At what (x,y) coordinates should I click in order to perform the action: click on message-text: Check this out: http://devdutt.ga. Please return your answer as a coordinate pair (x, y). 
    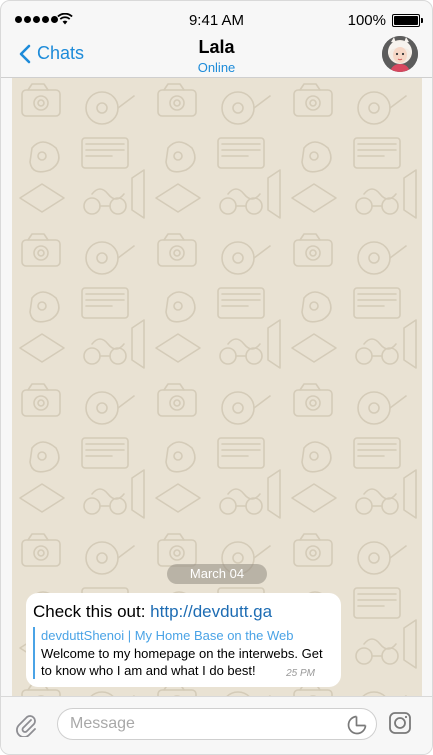
    Looking at the image, I should click on (183, 612).